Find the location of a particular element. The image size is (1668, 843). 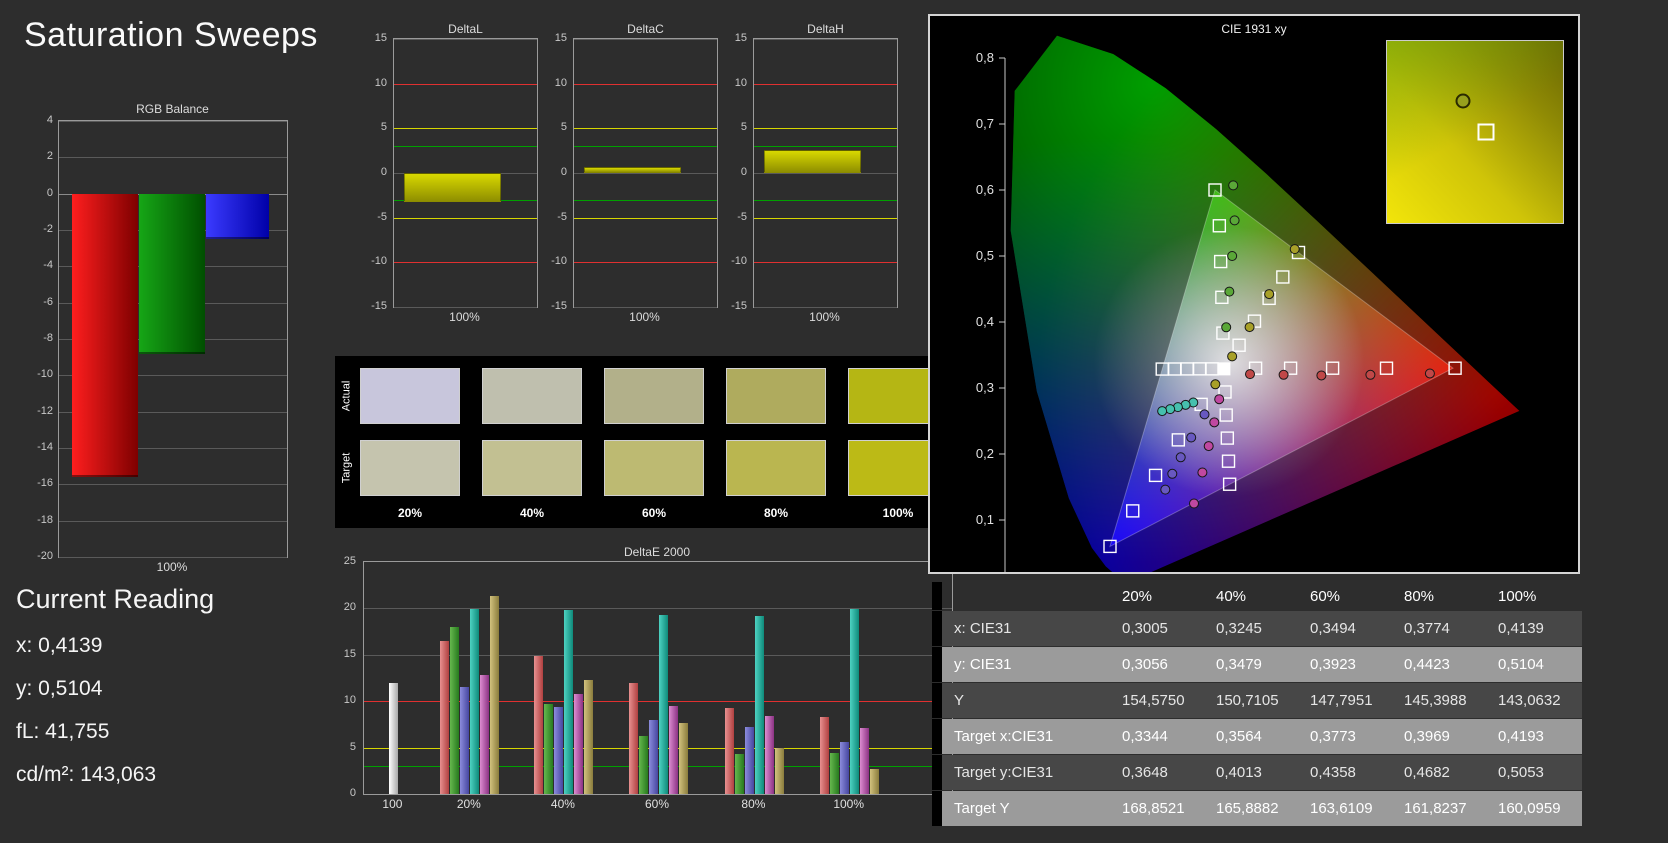

actual-swatch is located at coordinates (776, 396).